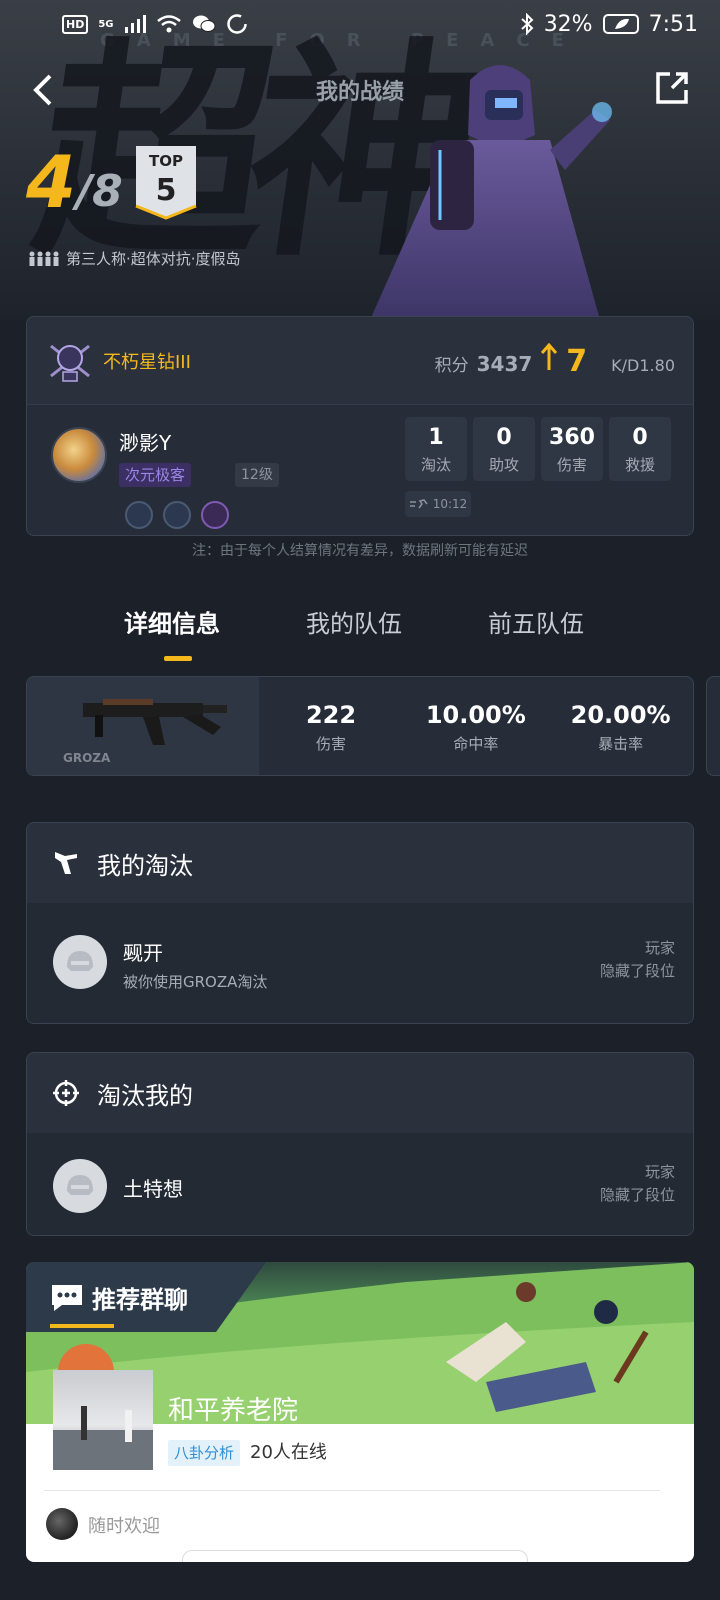 This screenshot has width=720, height=1600. I want to click on stat-rescue: 0 救援, so click(640, 449).